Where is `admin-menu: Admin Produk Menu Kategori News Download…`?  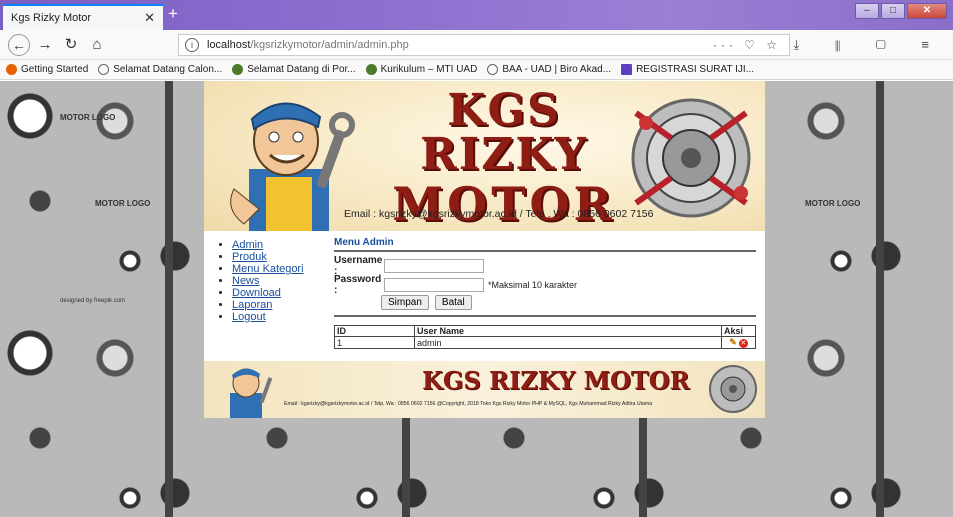
admin-menu: Admin Produk Menu Kategori News Download… is located at coordinates (273, 281).